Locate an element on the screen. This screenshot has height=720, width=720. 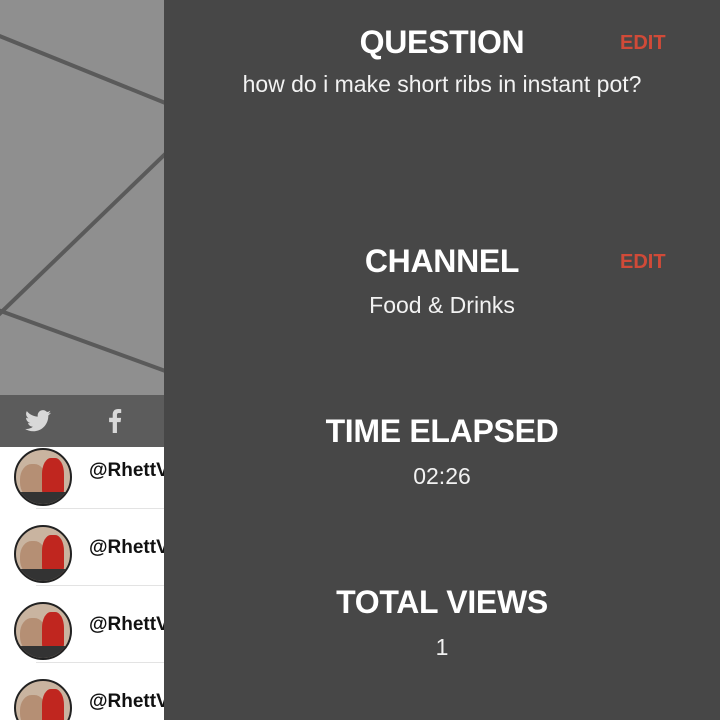
comments-list: @RhettV @RhettV @RhettV @RhettV is located at coordinates (82, 583).